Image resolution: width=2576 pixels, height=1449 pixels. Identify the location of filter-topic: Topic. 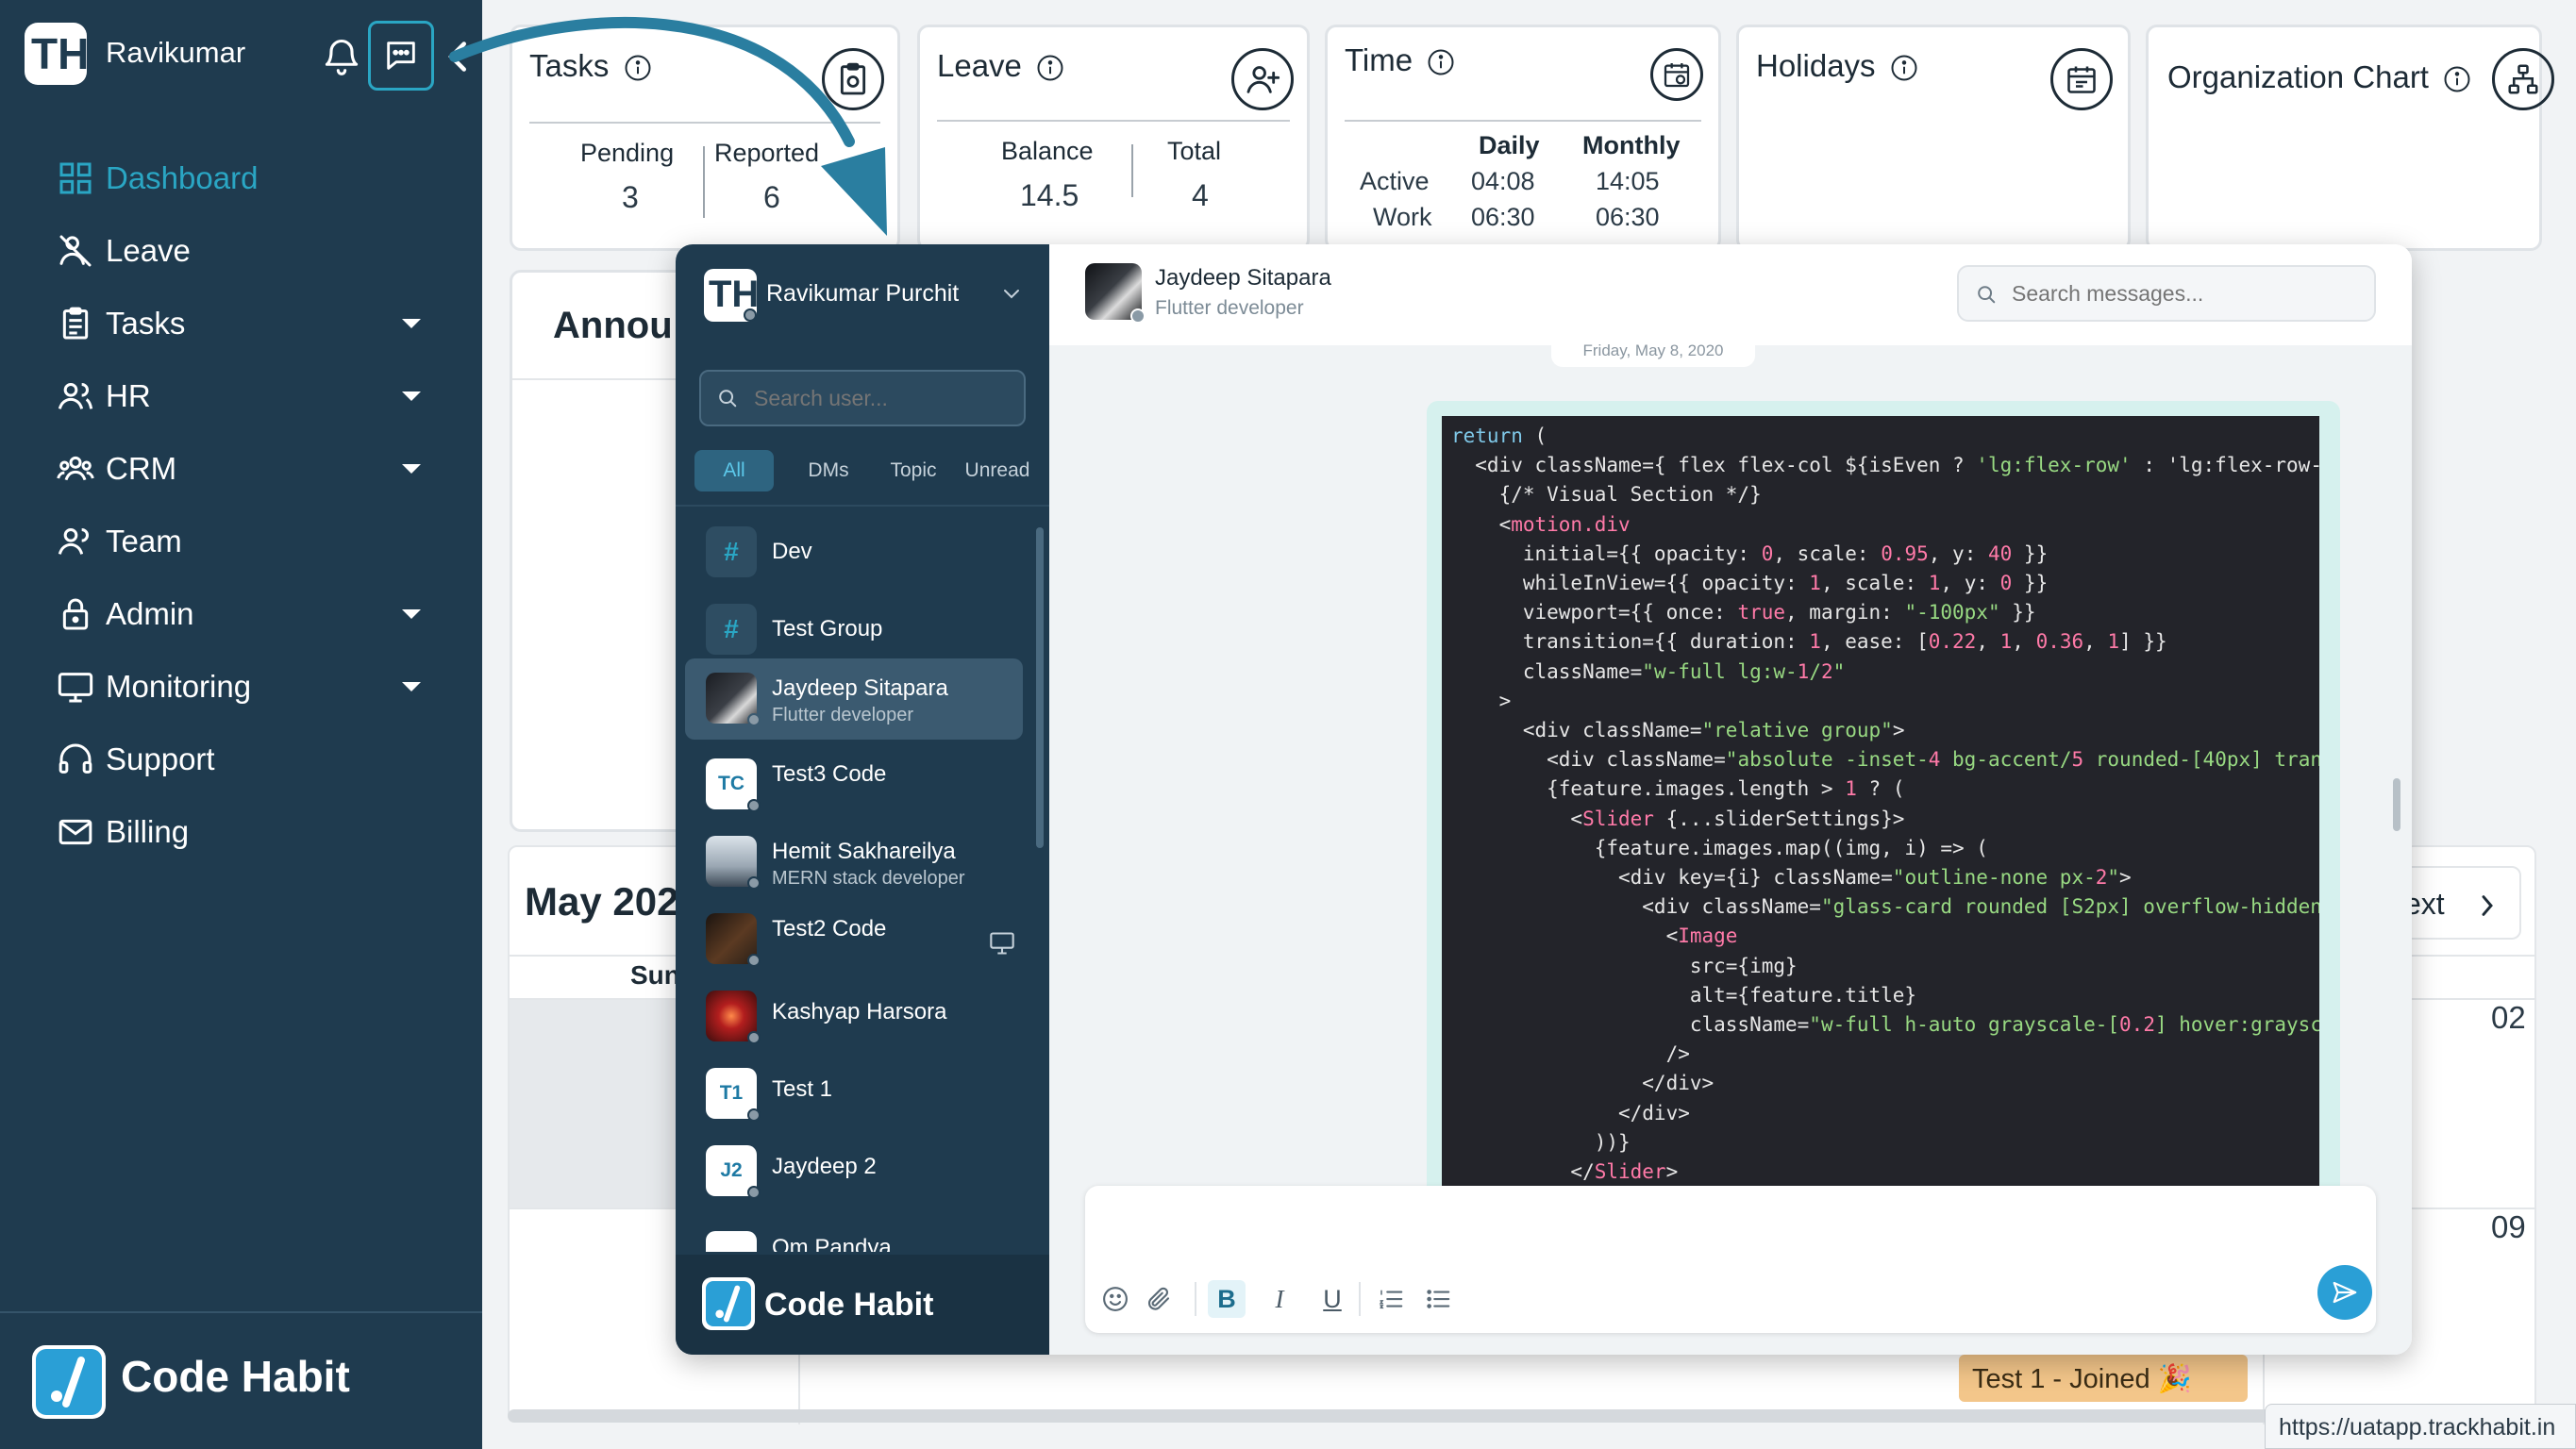
(913, 470).